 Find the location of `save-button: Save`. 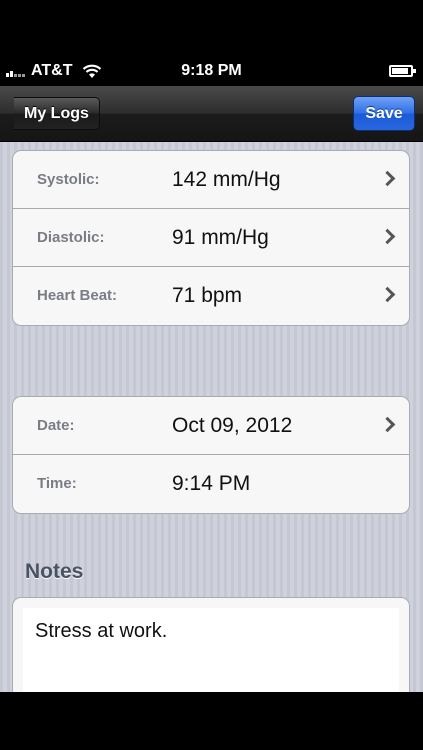

save-button: Save is located at coordinates (384, 113).